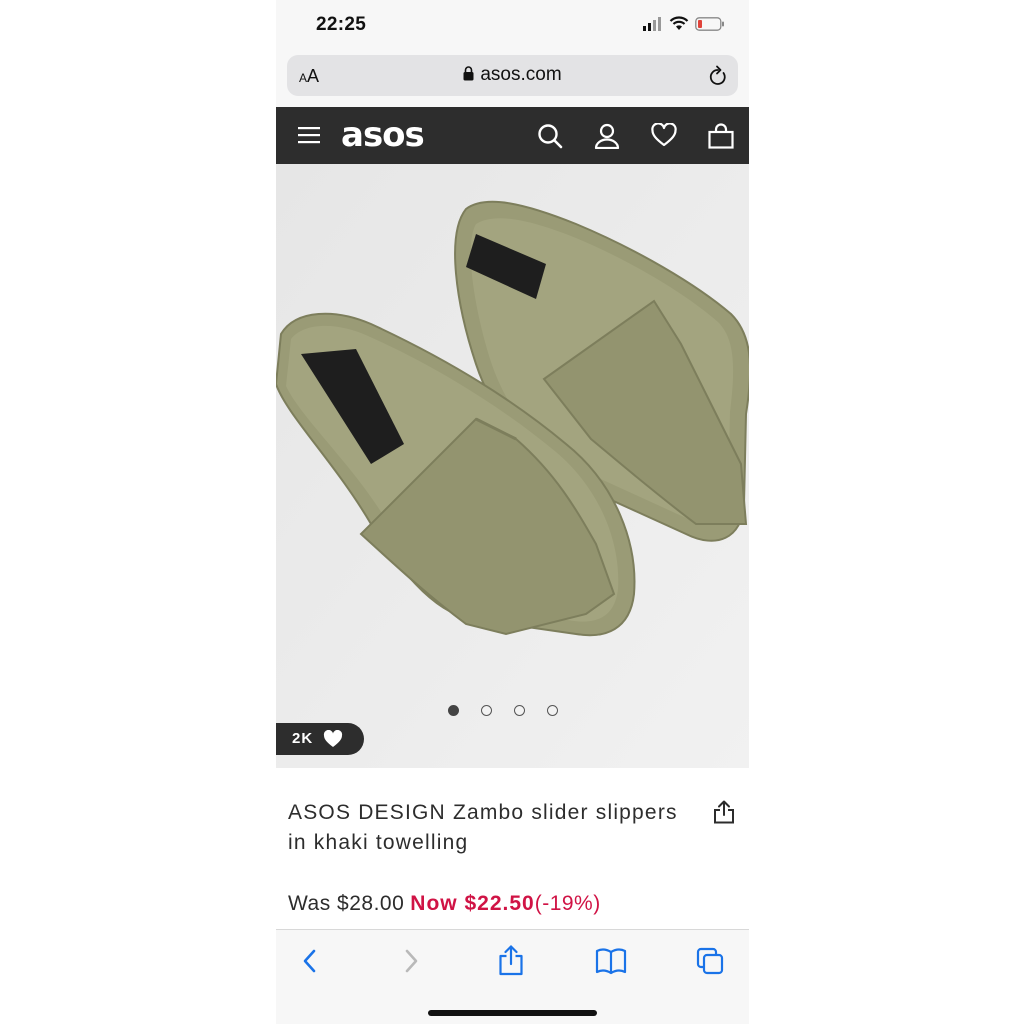 This screenshot has height=1024, width=1024. Describe the element at coordinates (652, 23) in the screenshot. I see `signal-icon` at that location.